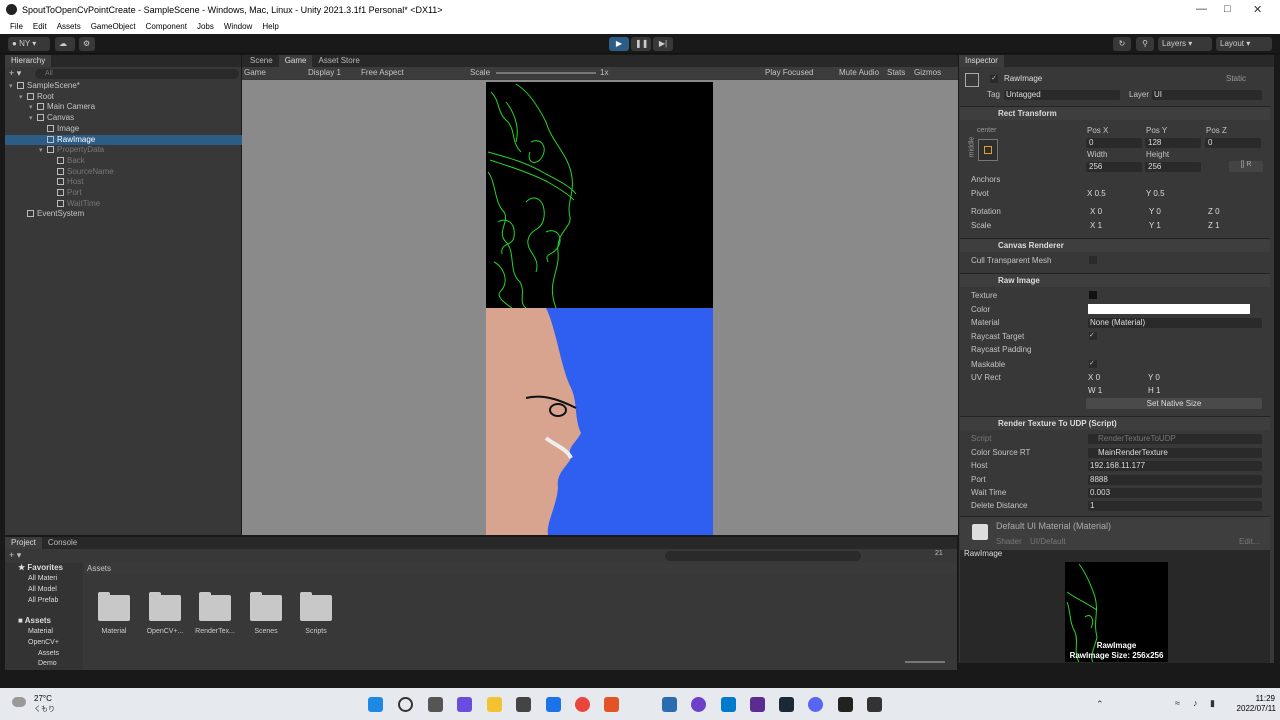  Describe the element at coordinates (1214, 212) in the screenshot. I see `rot-z: Z 0` at that location.